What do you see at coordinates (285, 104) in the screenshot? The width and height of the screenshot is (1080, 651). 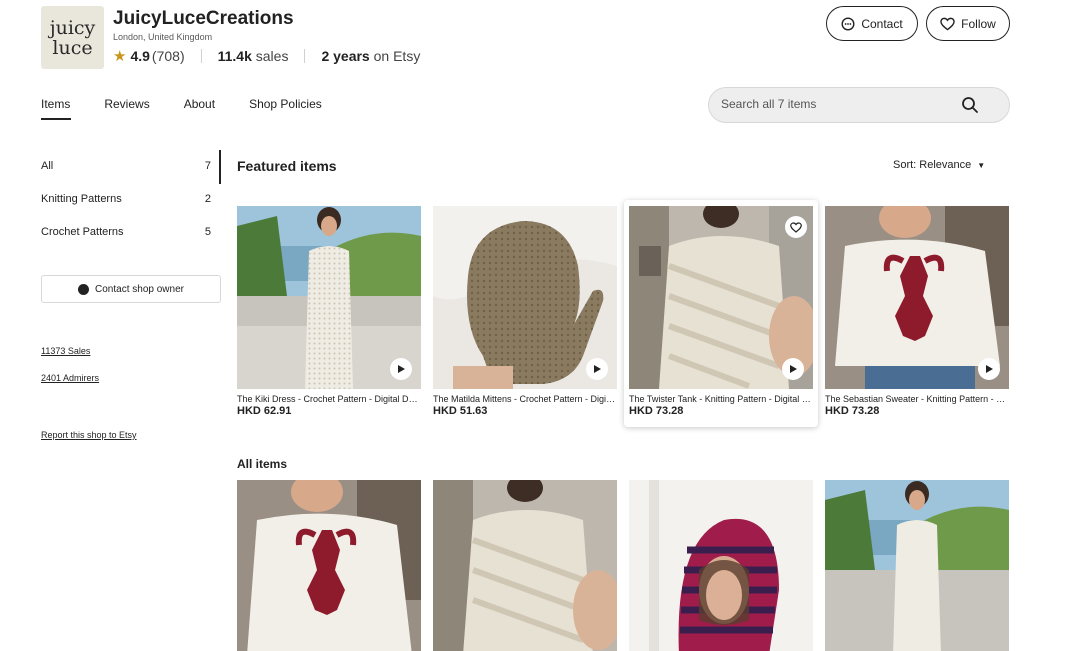 I see `tab-shop-policies: Shop Policies` at bounding box center [285, 104].